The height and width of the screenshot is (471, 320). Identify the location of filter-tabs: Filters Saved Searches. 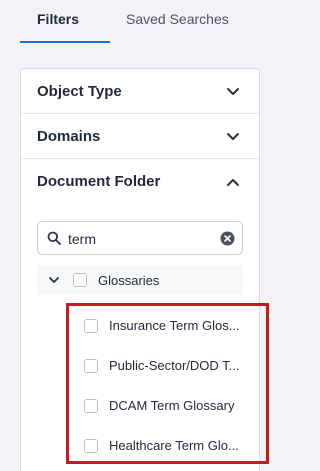
(136, 22).